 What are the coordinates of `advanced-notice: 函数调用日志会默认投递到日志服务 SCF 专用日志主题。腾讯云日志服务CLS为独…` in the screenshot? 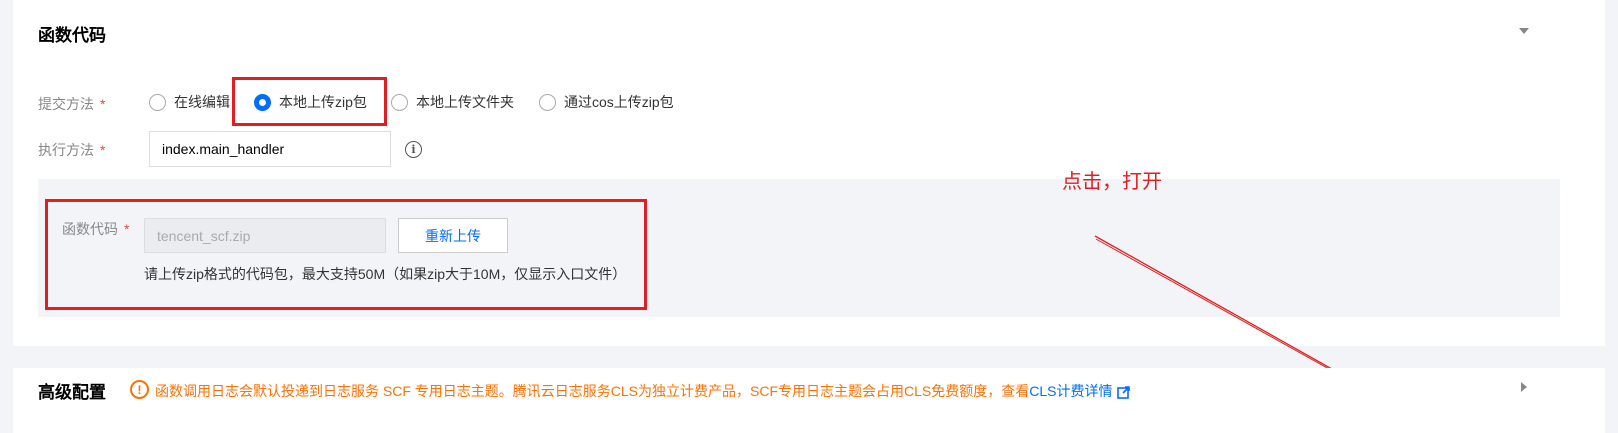 It's located at (643, 391).